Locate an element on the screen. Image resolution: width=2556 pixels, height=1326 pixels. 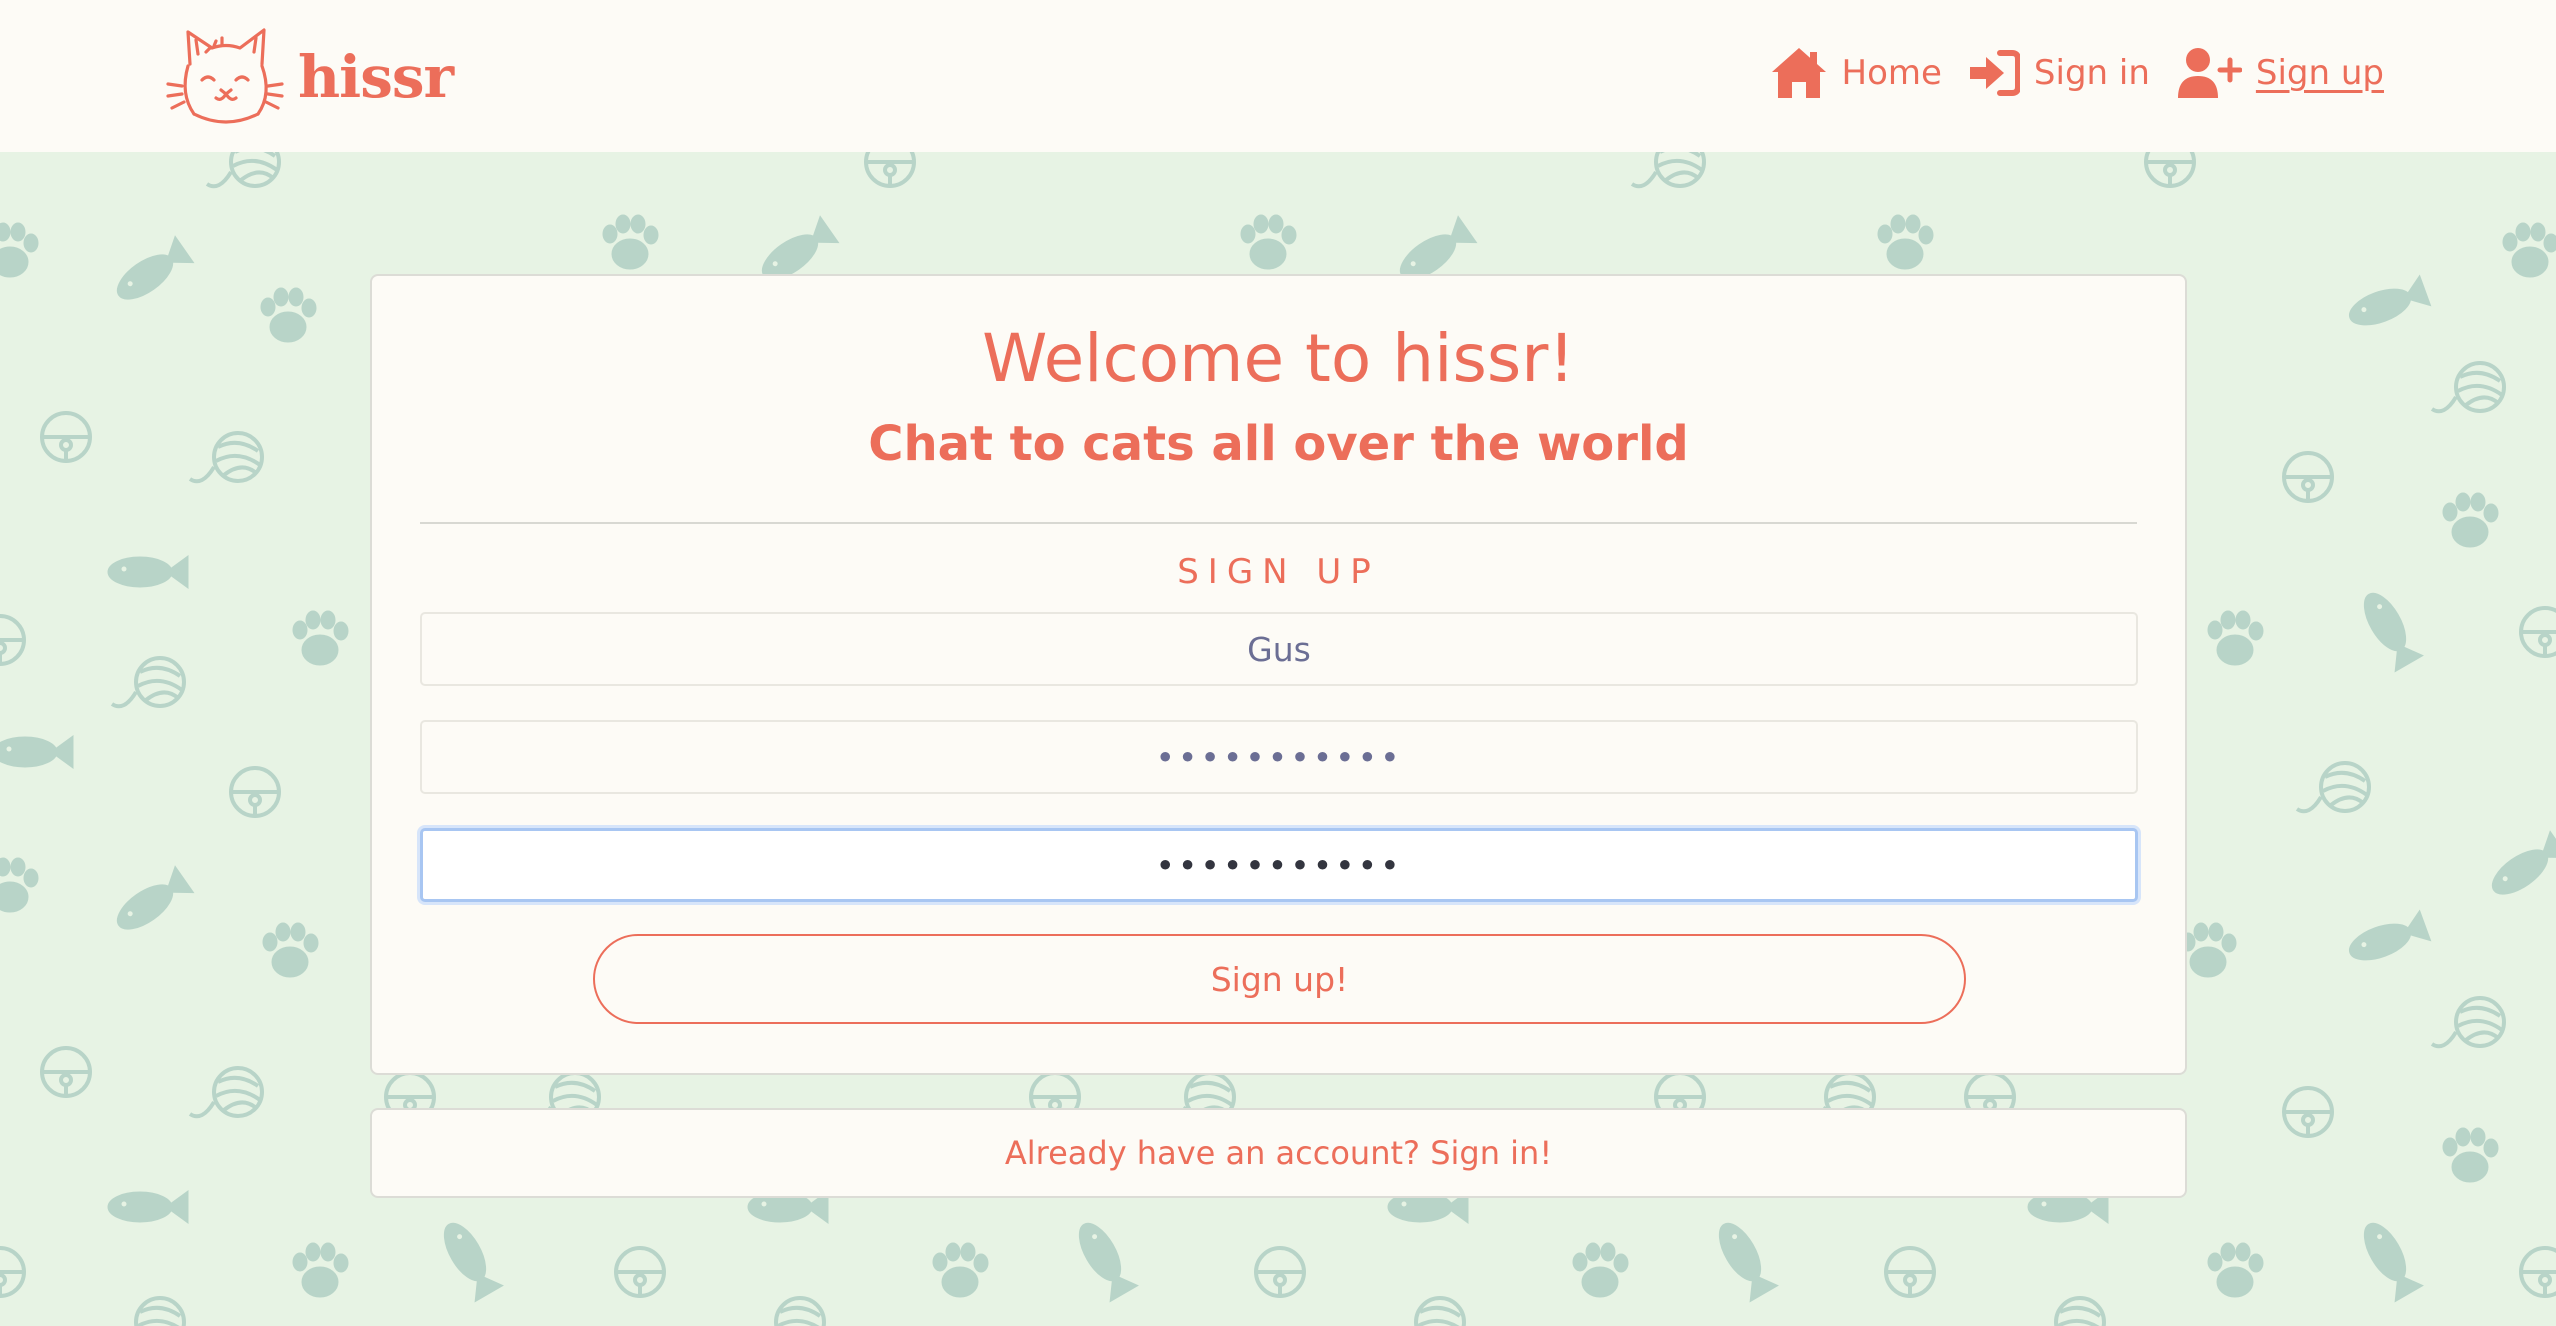
welcome-subtitle: Chat to cats all over the world is located at coordinates (1278, 444).